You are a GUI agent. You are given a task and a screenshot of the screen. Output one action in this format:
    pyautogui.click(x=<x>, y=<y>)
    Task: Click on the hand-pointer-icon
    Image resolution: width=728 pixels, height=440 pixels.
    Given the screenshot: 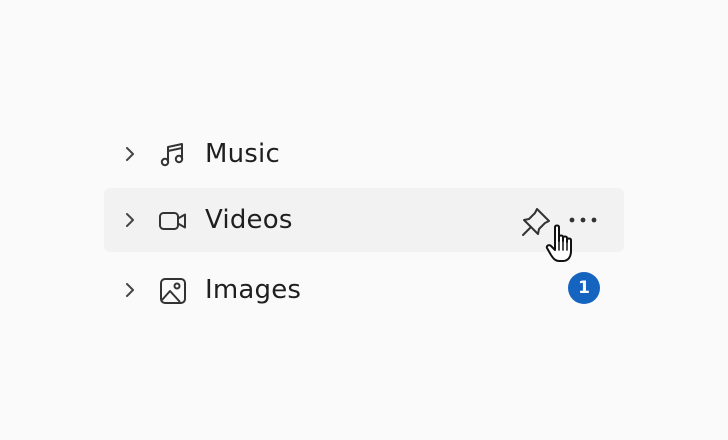 What is the action you would take?
    pyautogui.click(x=558, y=243)
    